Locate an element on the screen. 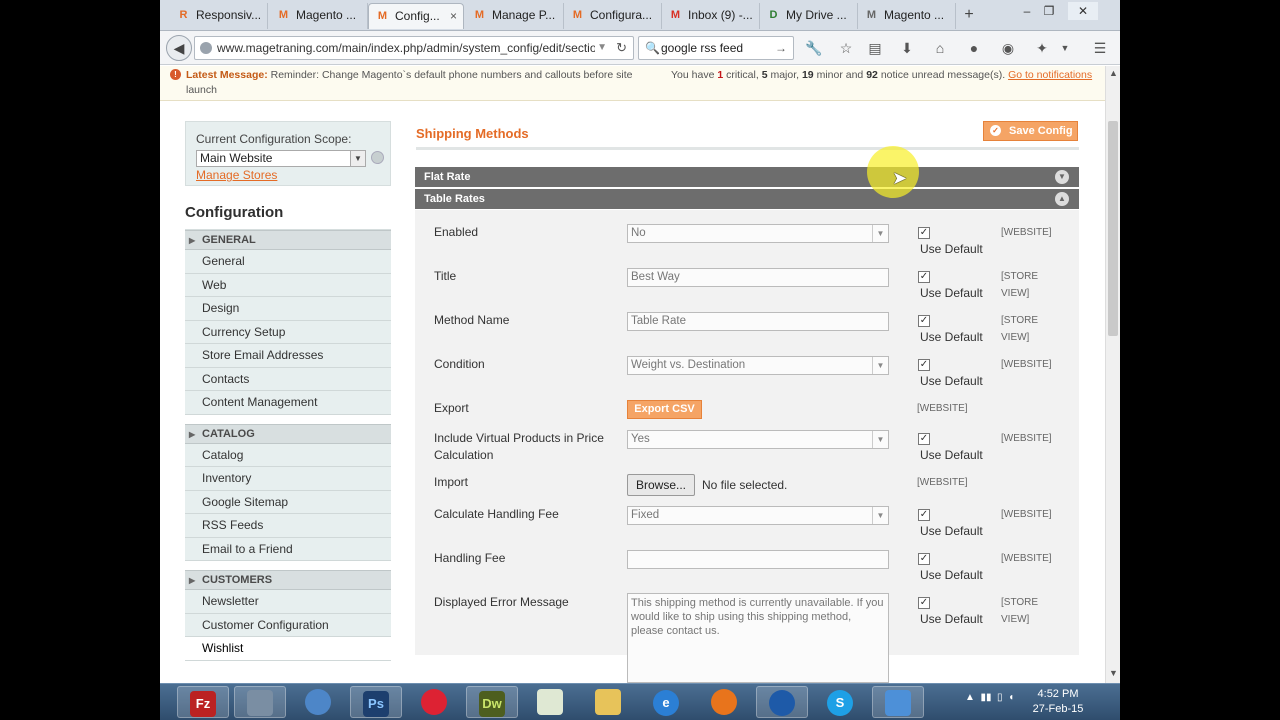 The height and width of the screenshot is (720, 1280). chat-icon: ● is located at coordinates (974, 48).